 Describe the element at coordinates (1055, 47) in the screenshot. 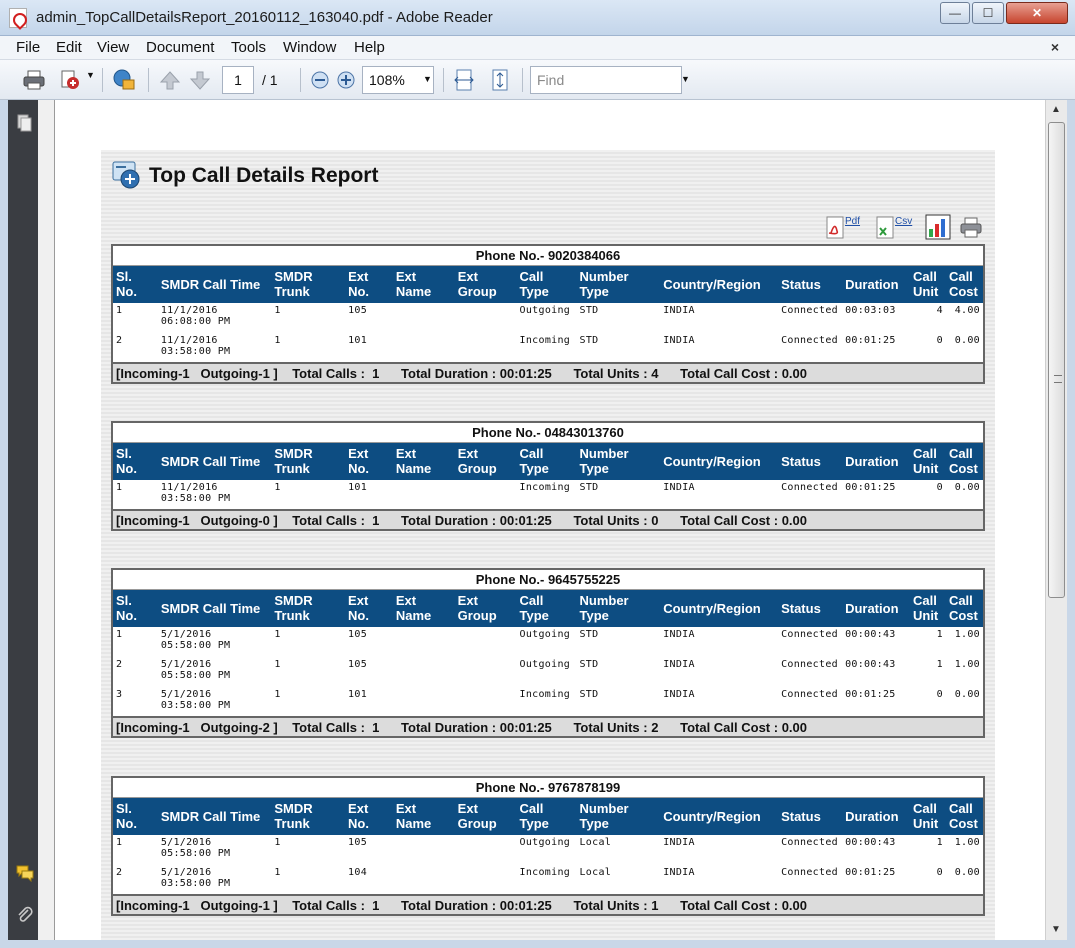

I see `close-document-icon: ×` at that location.